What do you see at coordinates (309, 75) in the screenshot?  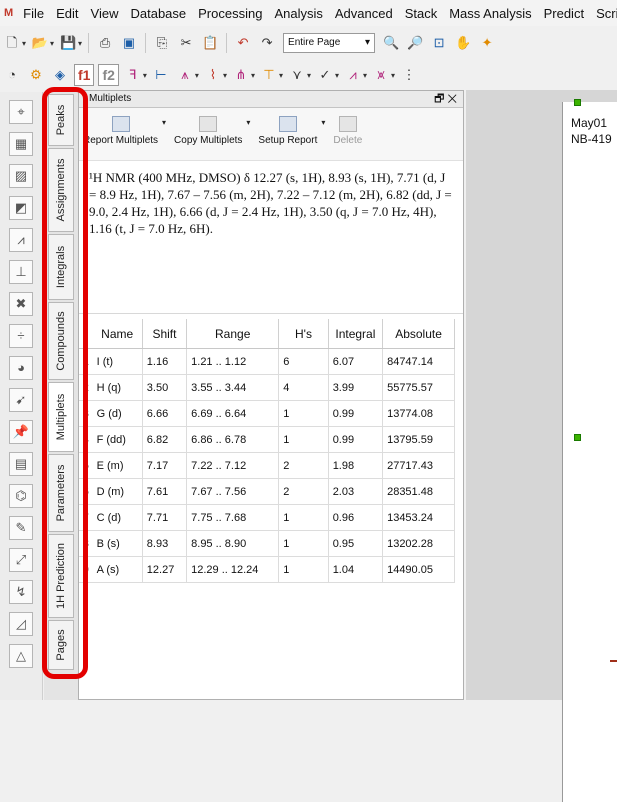 I see `structure-dropdown-icon: ▾` at bounding box center [309, 75].